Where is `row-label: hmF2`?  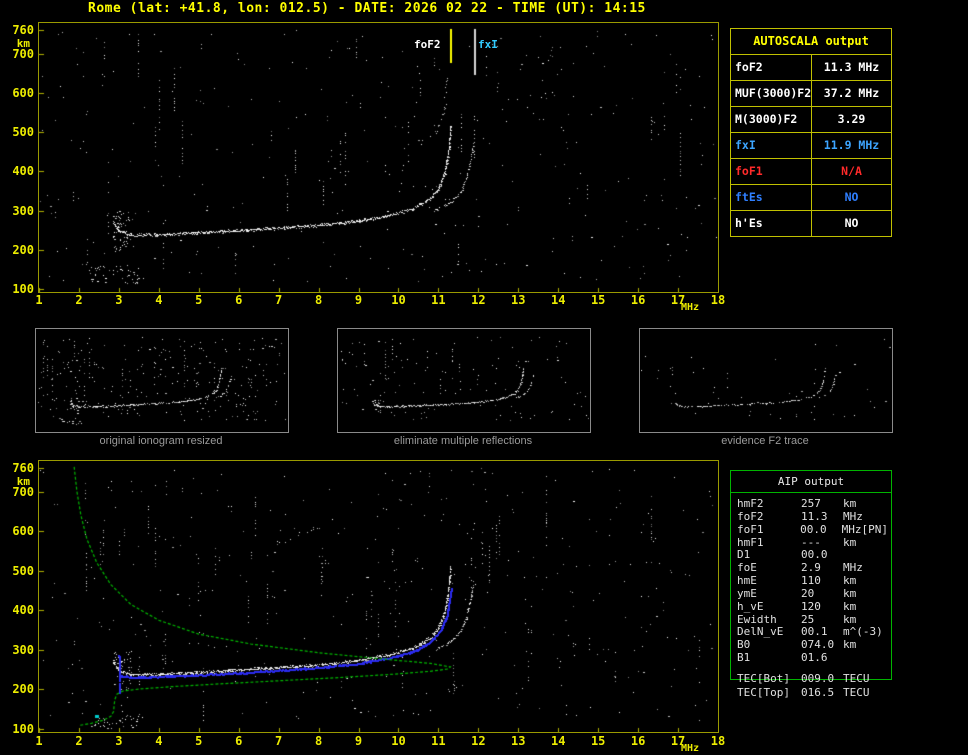 row-label: hmF2 is located at coordinates (750, 503).